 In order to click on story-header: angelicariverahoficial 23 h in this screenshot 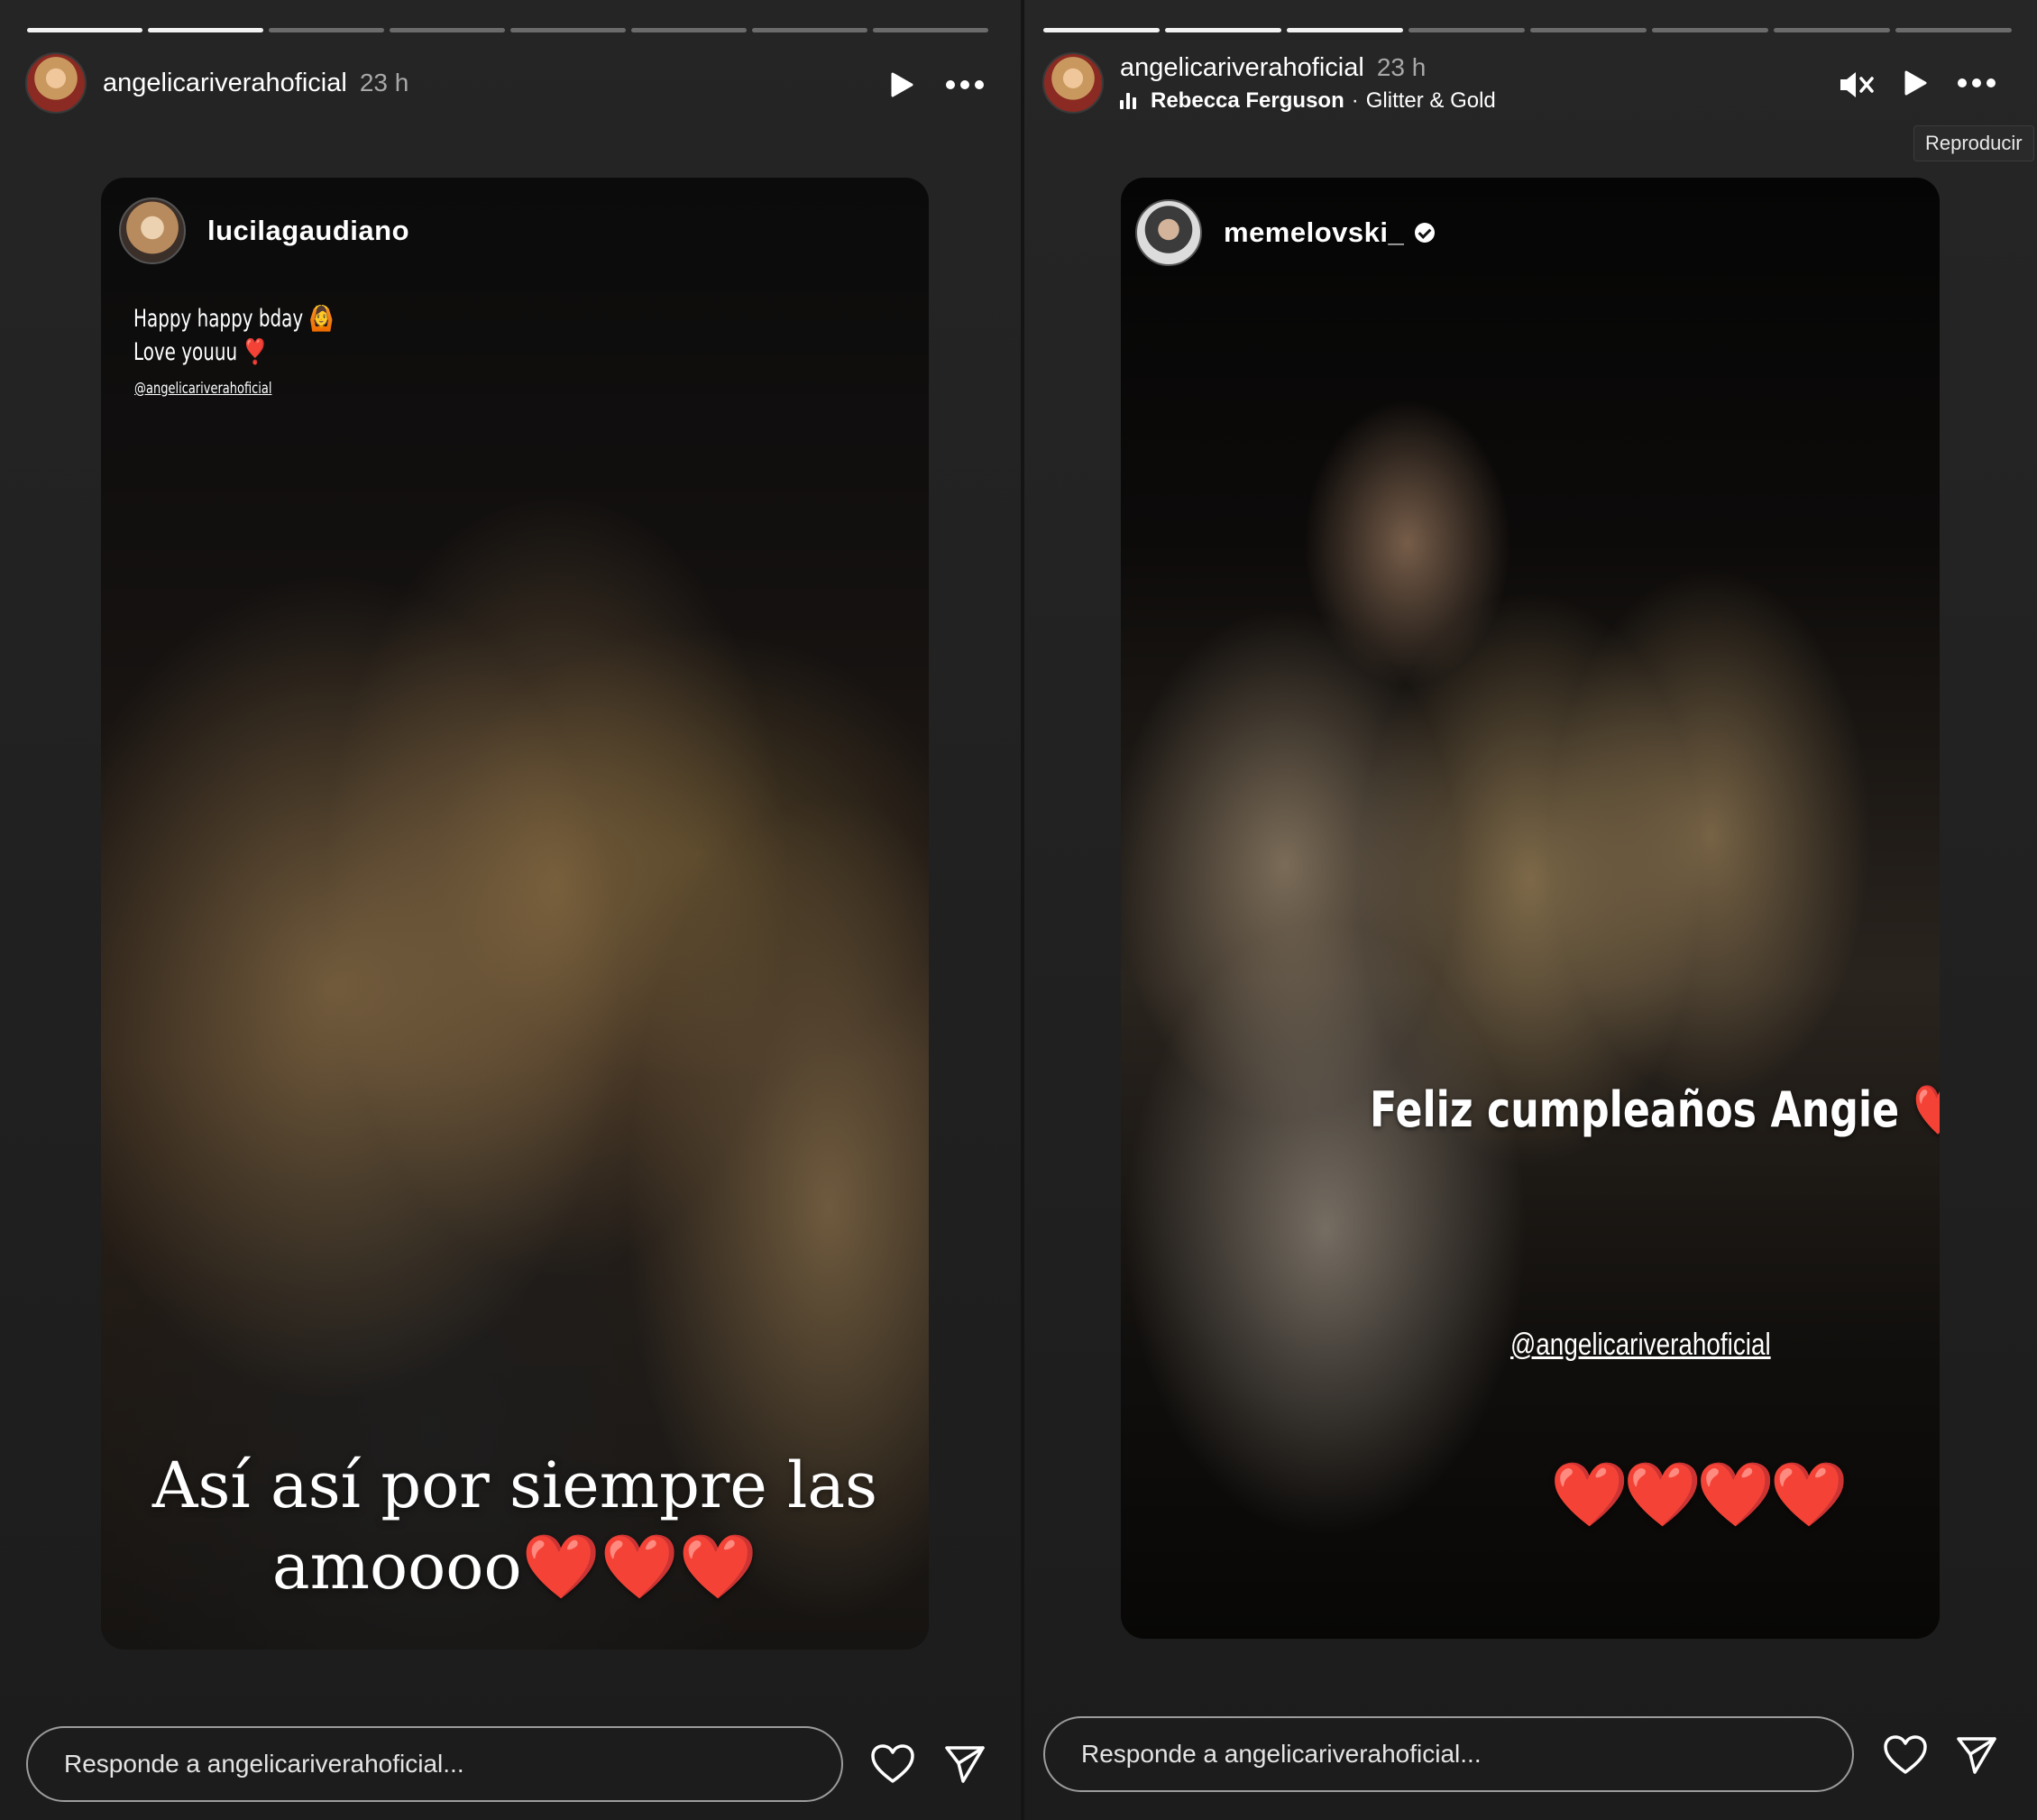, I will do `click(216, 83)`.